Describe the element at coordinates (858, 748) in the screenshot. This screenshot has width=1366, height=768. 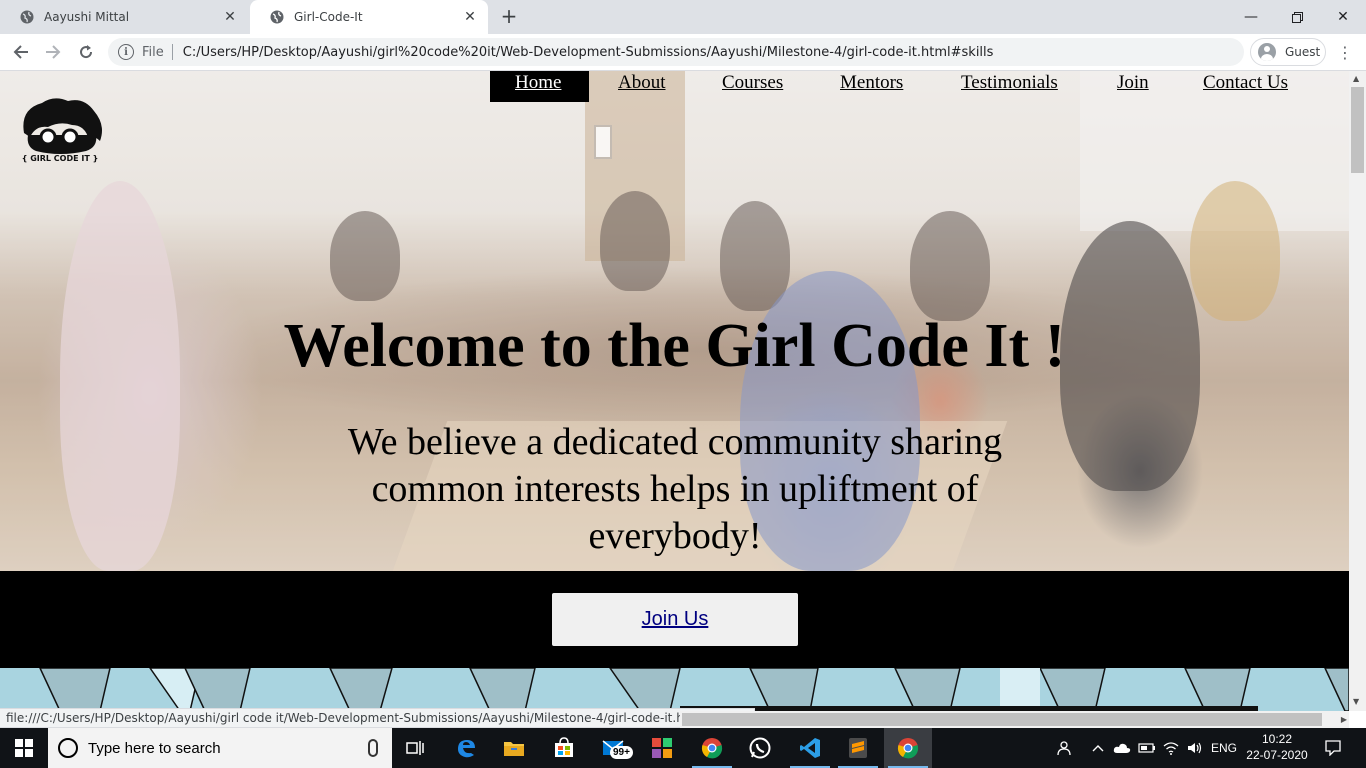
I see `sublime-text-icon` at that location.